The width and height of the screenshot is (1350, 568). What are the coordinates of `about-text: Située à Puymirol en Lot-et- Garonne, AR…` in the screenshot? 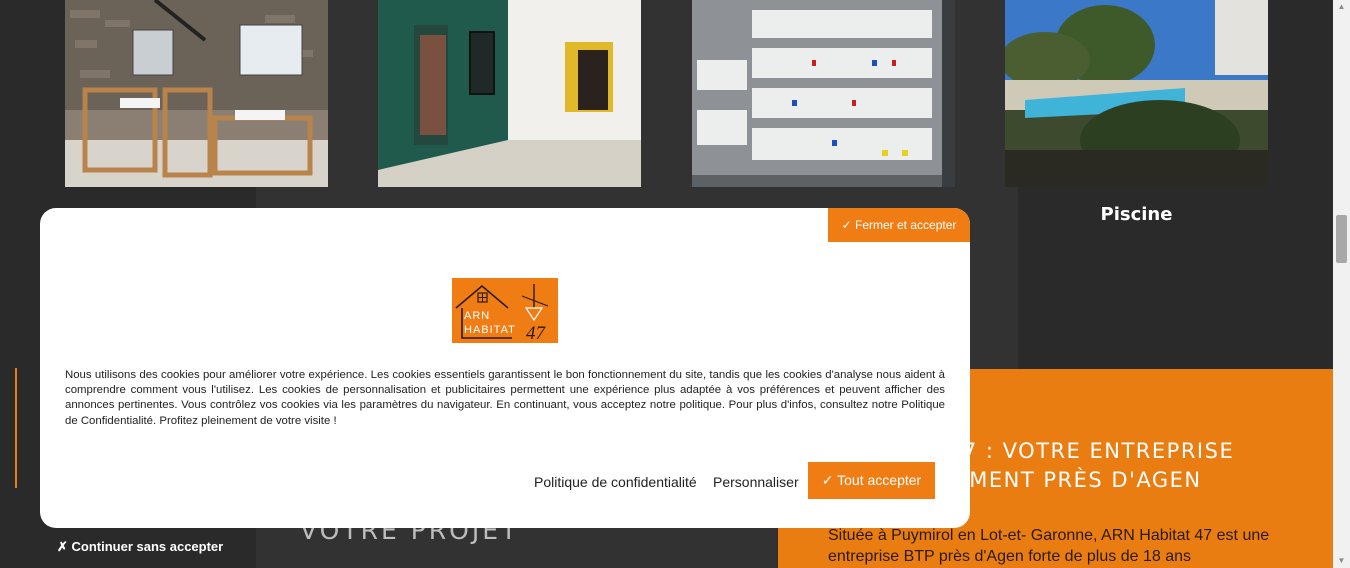 It's located at (1049, 546).